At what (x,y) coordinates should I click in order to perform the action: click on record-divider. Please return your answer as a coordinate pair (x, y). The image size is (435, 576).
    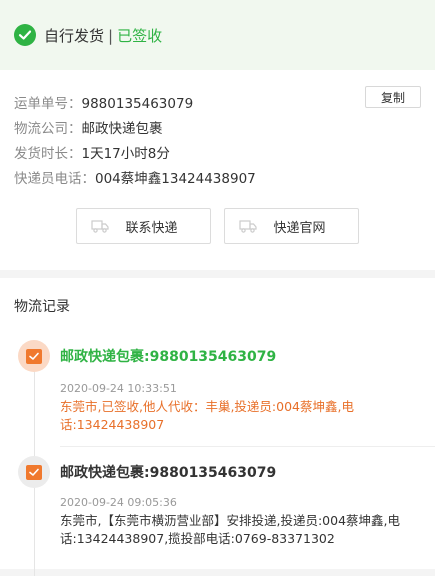
    Looking at the image, I should click on (247, 446).